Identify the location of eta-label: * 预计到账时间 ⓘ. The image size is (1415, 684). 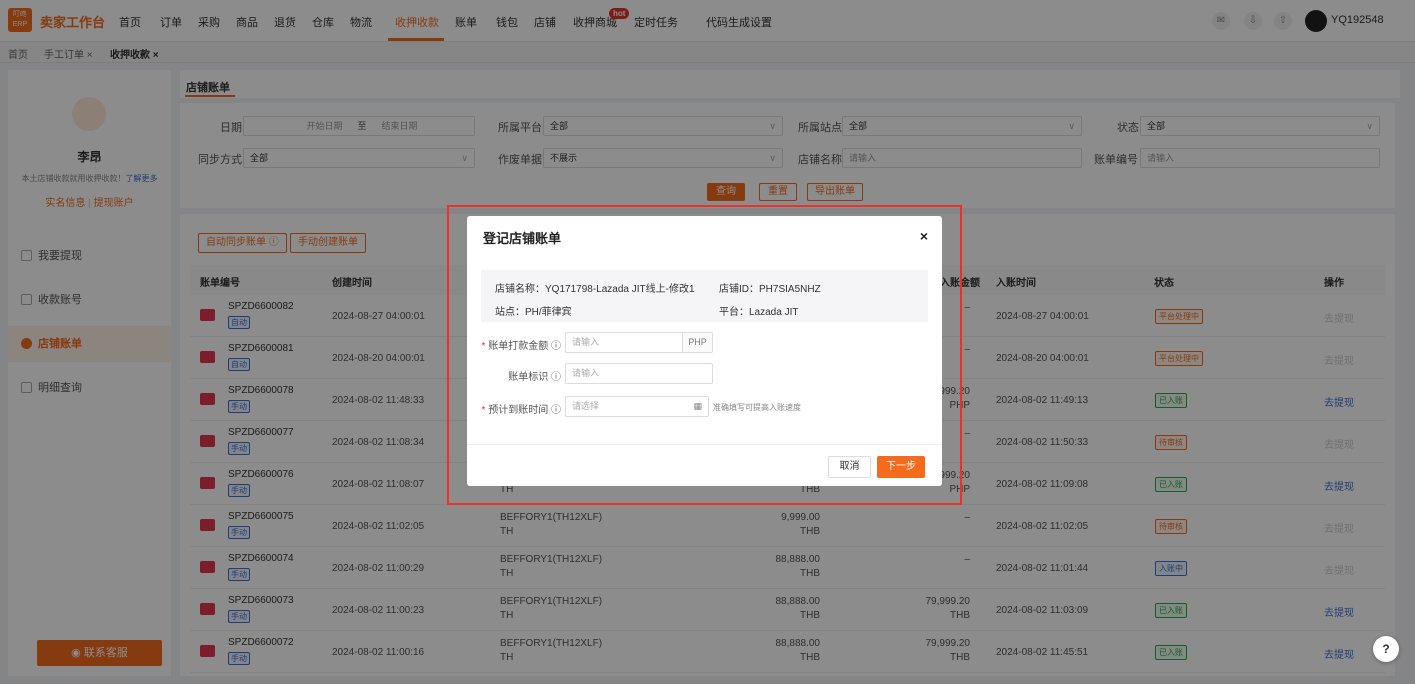
(521, 410).